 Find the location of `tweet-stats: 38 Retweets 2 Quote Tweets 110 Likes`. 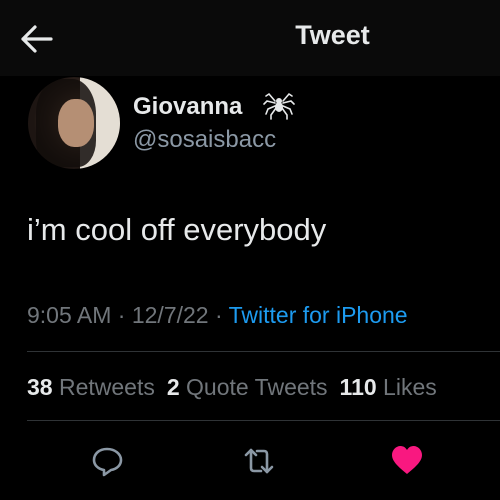

tweet-stats: 38 Retweets 2 Quote Tweets 110 Likes is located at coordinates (238, 387).